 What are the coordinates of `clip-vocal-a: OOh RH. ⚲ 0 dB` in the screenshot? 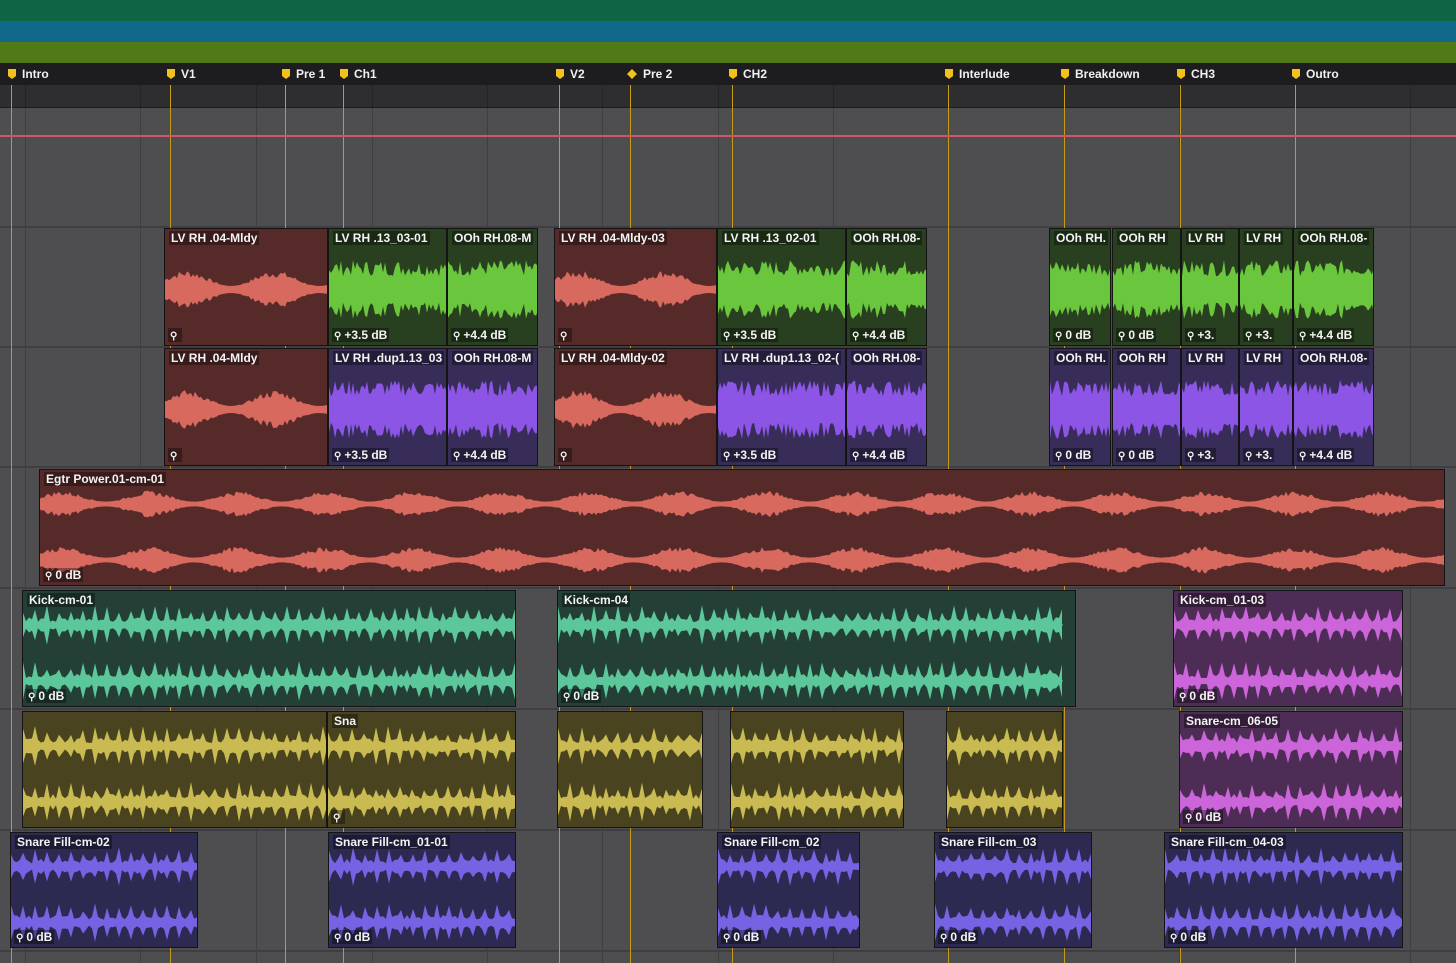 It's located at (1080, 287).